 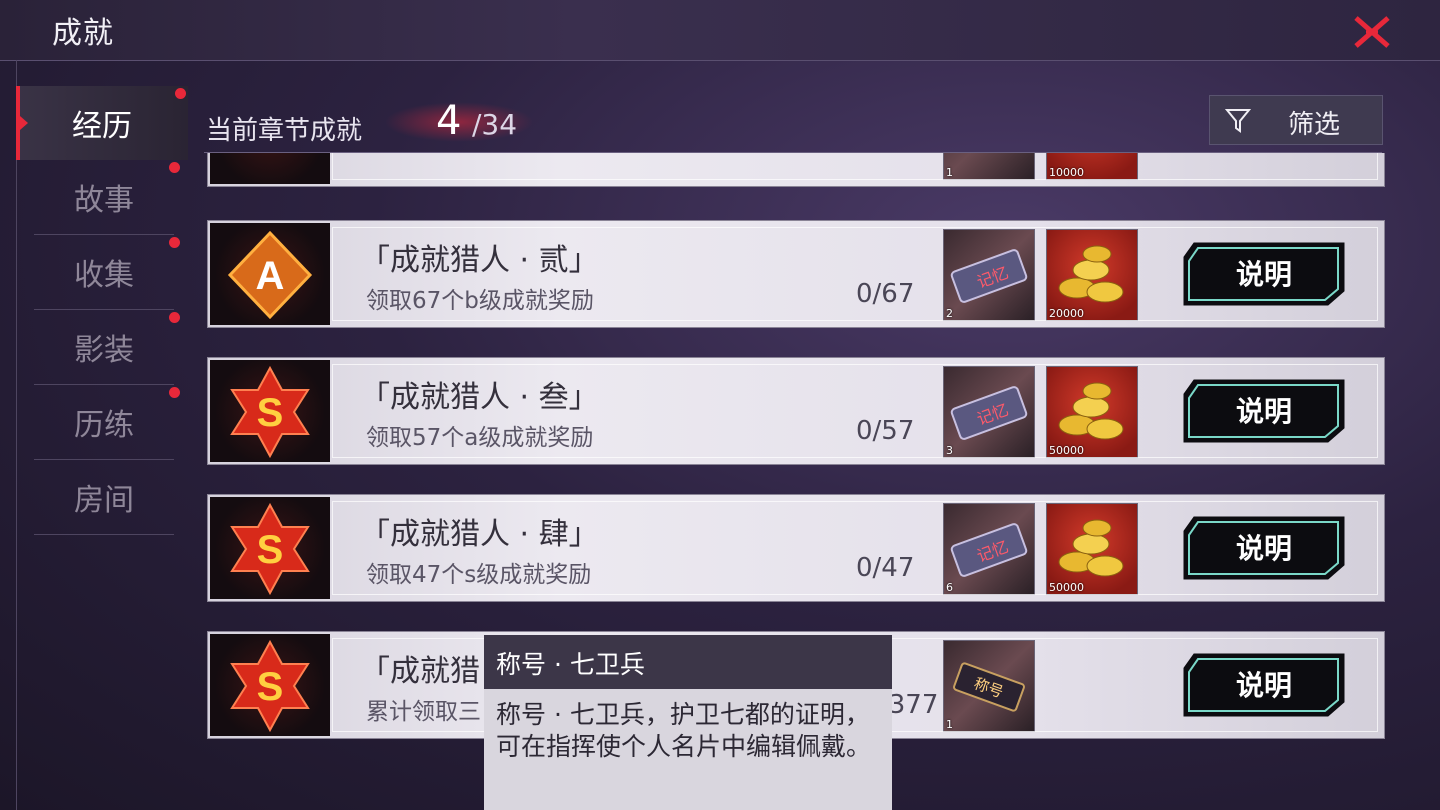 I want to click on tab-training: 历练, so click(x=107, y=422).